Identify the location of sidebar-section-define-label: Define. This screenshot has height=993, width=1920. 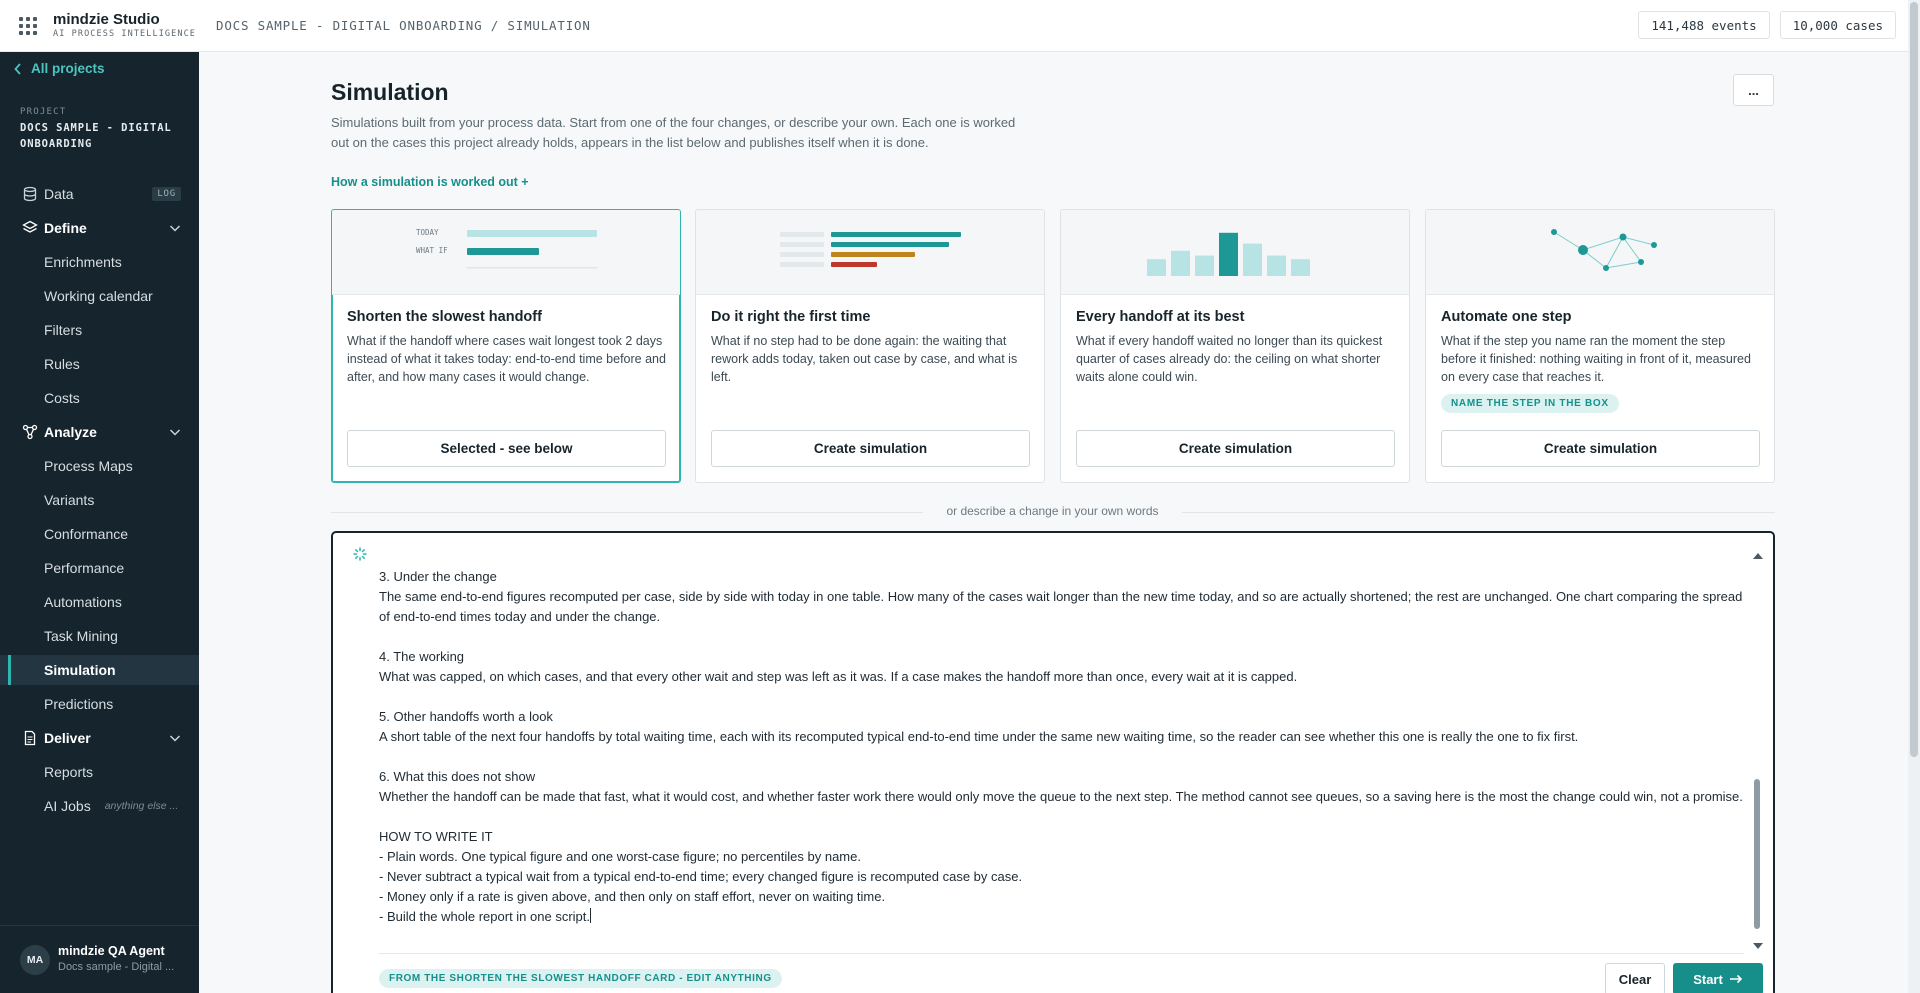
(65, 228).